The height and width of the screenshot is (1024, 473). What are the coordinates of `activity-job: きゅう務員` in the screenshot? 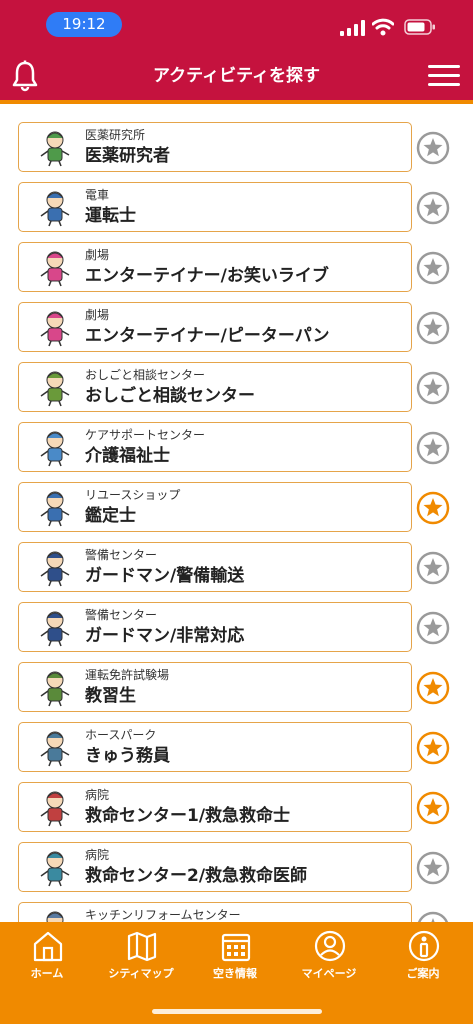 It's located at (127, 756).